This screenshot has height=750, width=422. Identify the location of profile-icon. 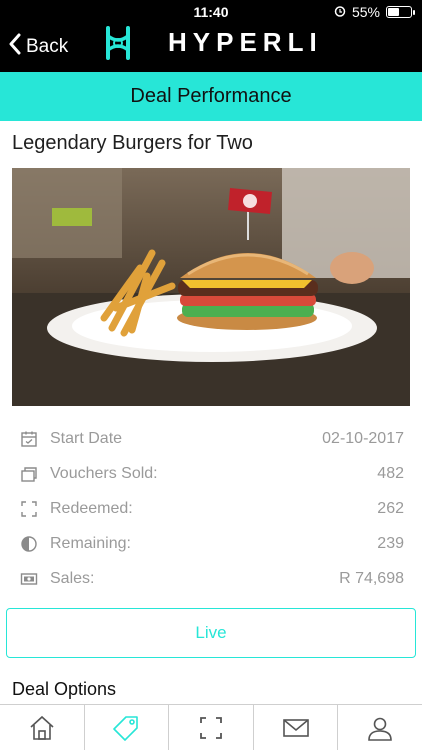
(380, 729).